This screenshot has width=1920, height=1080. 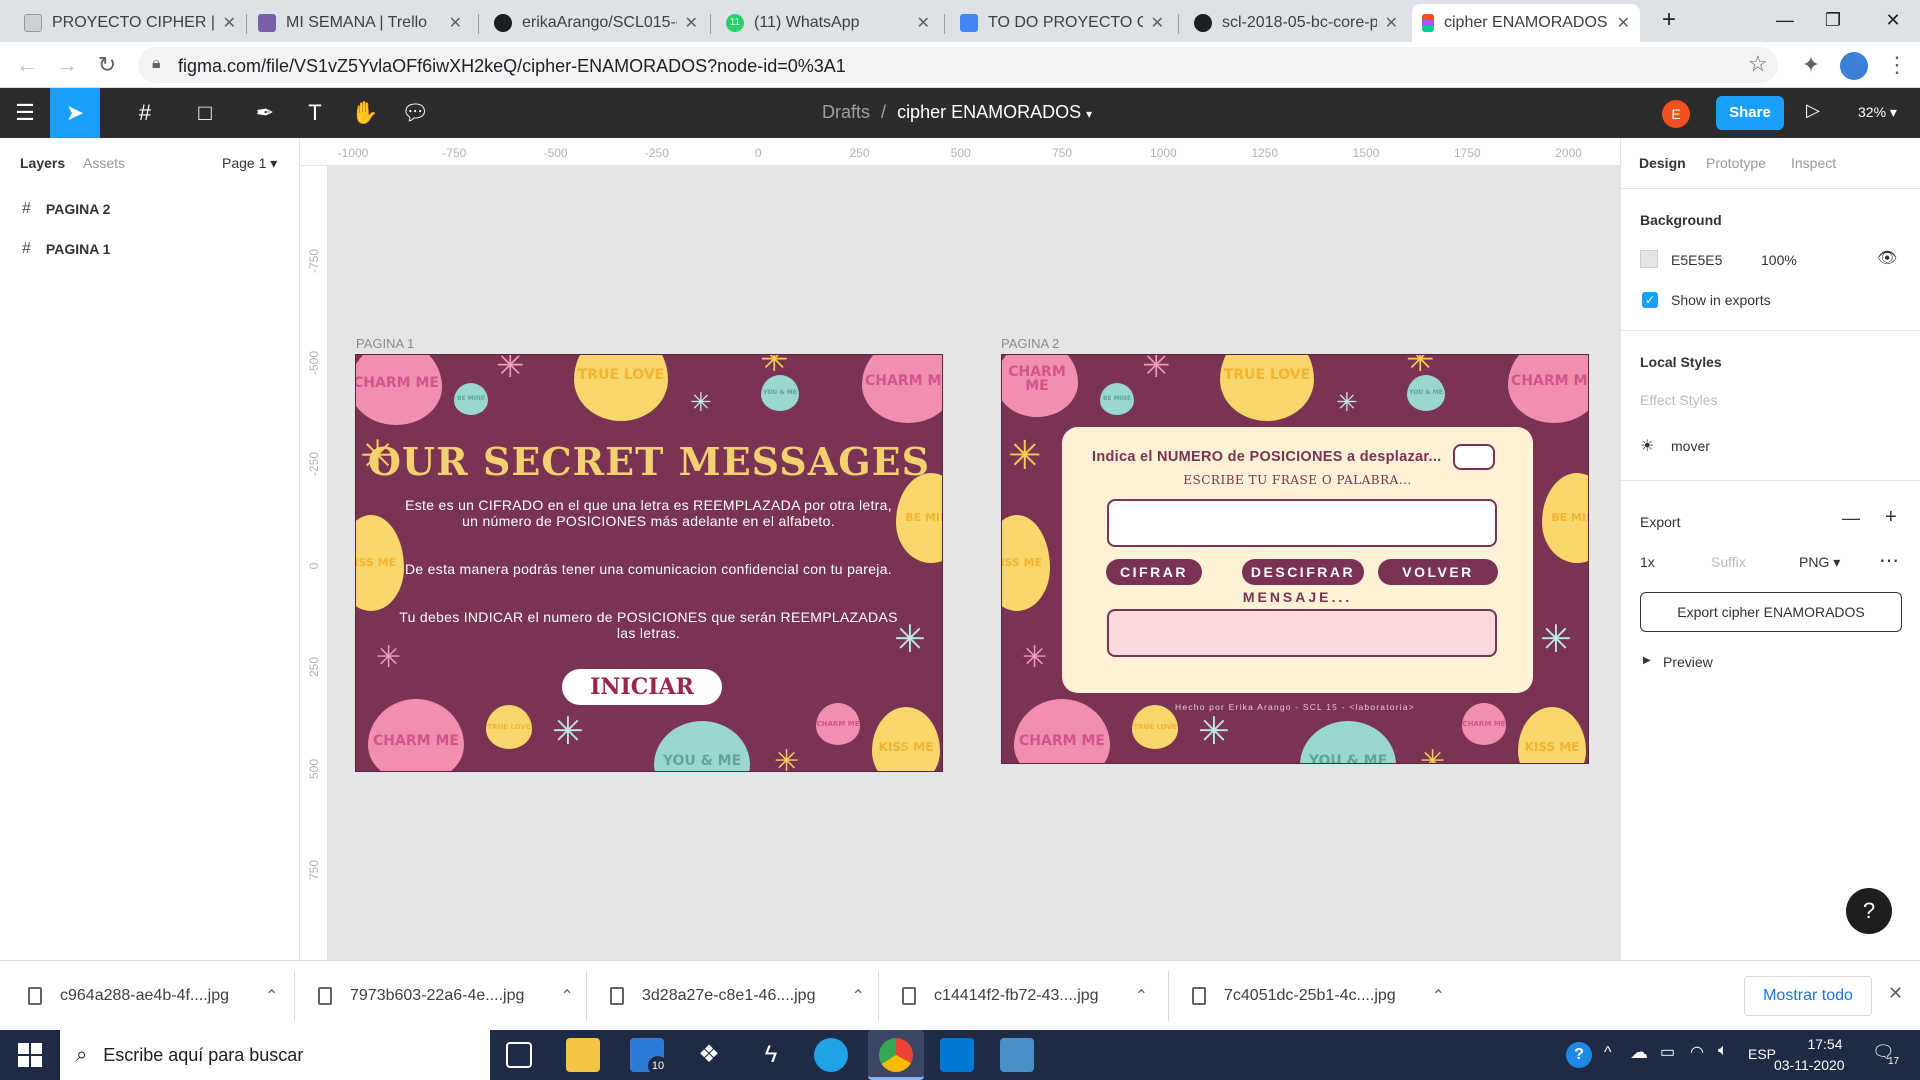 What do you see at coordinates (265, 113) in the screenshot?
I see `pen-tool-icon: ✒` at bounding box center [265, 113].